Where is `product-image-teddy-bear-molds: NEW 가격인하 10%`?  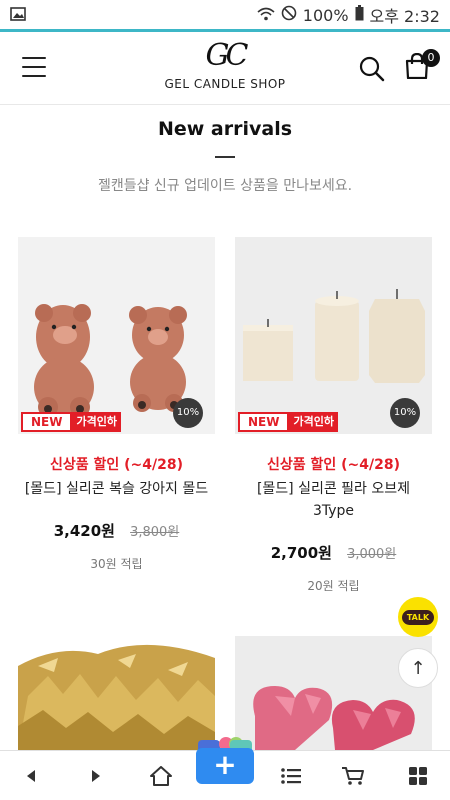 product-image-teddy-bear-molds: NEW 가격인하 10% is located at coordinates (116, 335).